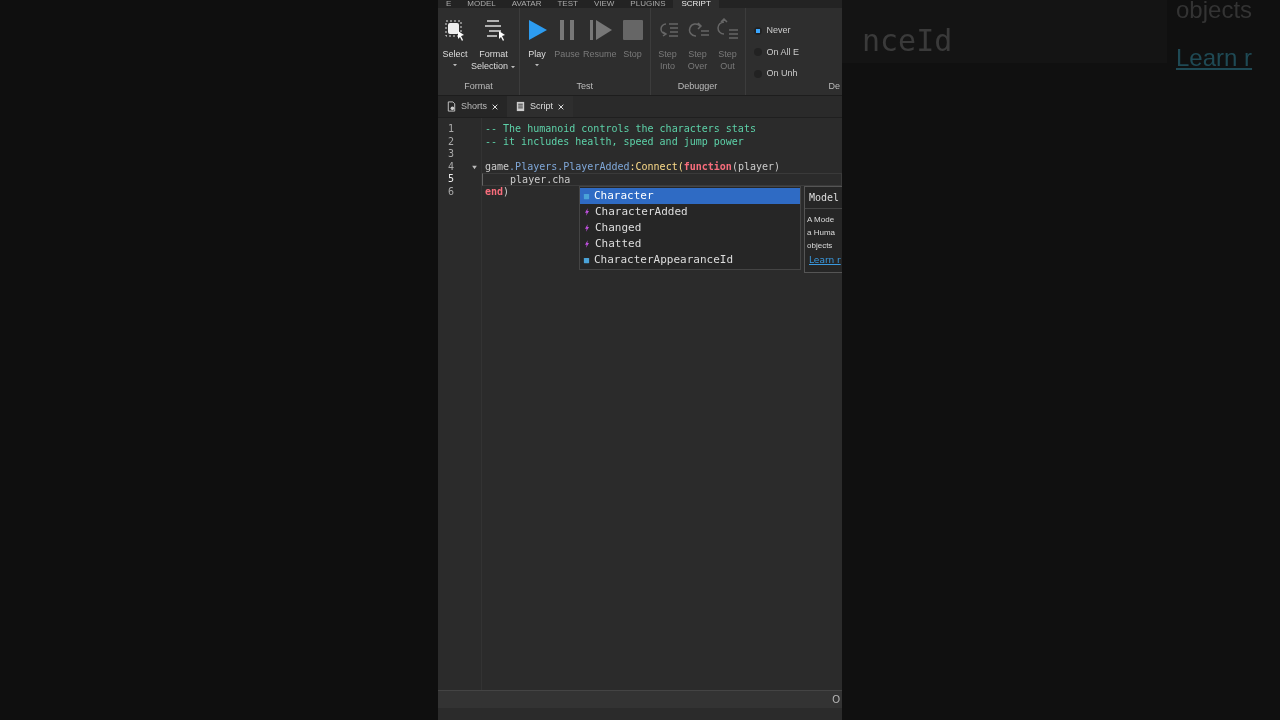  What do you see at coordinates (794, 73) in the screenshot?
I see `radio-option: On Unh` at bounding box center [794, 73].